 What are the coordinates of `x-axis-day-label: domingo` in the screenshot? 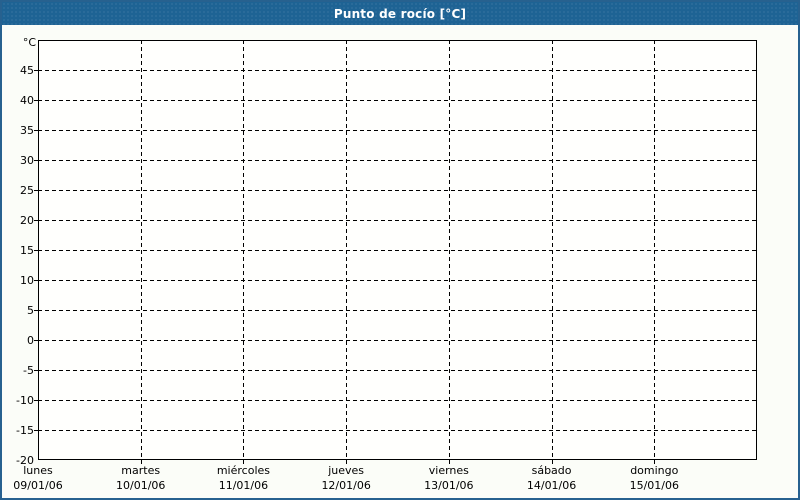 It's located at (654, 470).